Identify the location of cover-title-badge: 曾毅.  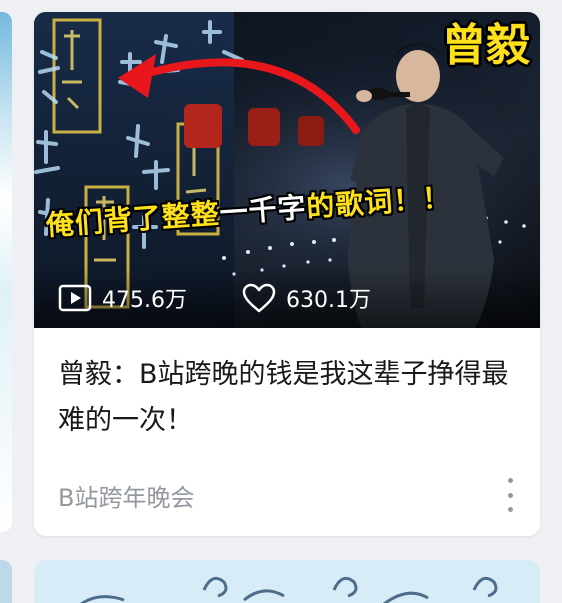
(486, 45).